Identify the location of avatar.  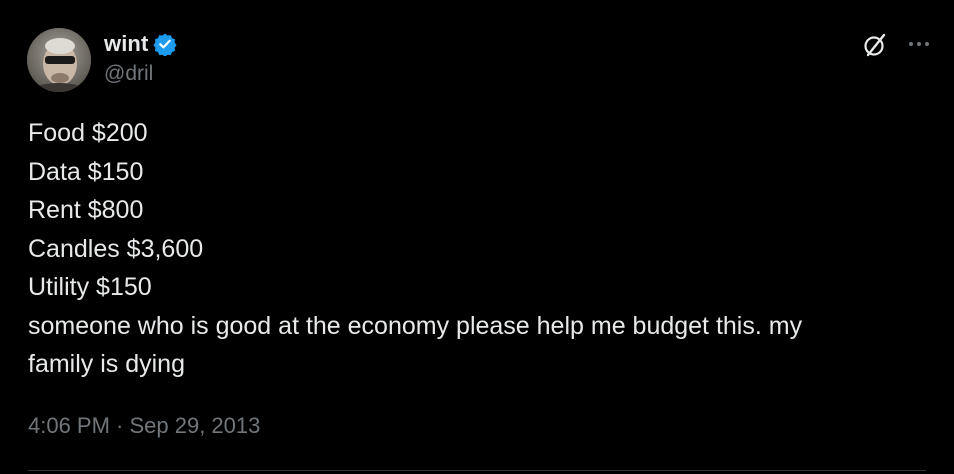
(59, 60).